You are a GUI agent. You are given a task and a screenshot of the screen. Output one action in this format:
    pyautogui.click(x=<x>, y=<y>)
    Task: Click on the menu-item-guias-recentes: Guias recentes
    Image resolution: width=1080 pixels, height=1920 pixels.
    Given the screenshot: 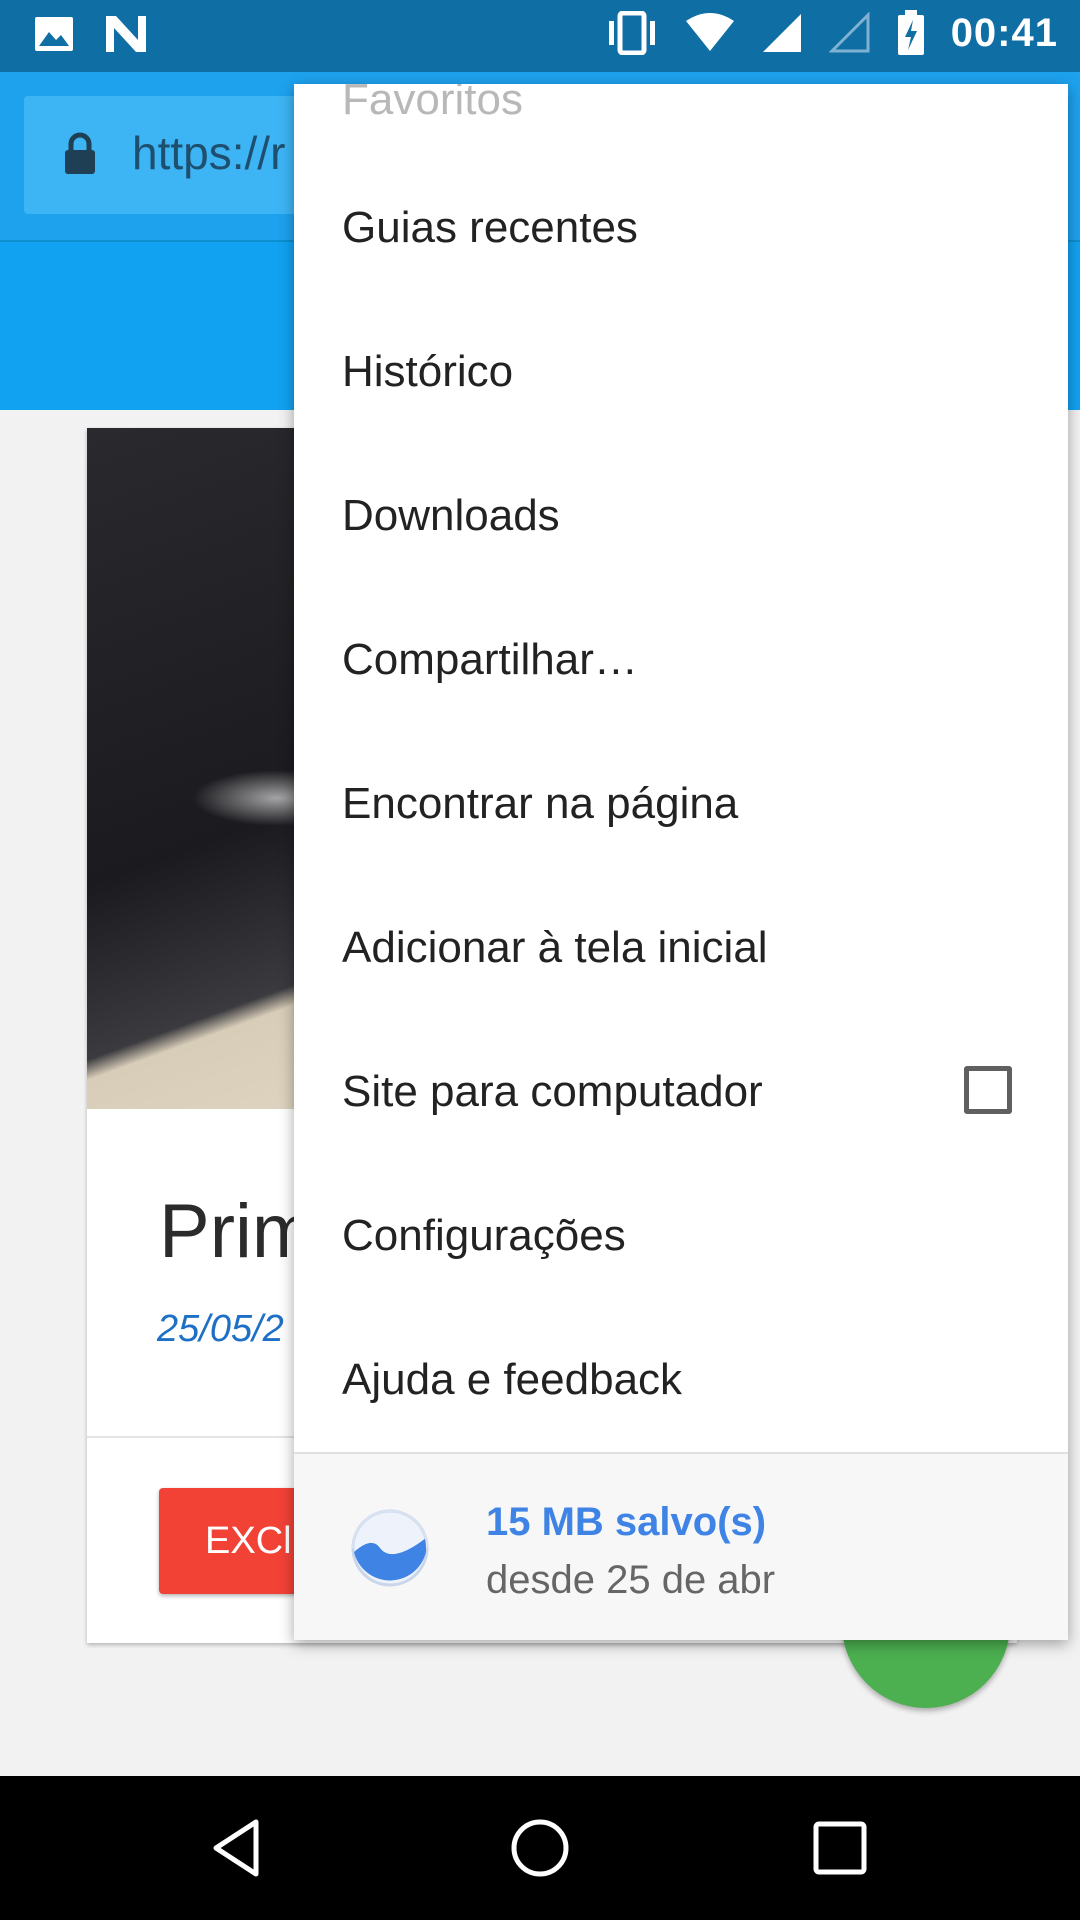 What is the action you would take?
    pyautogui.click(x=681, y=228)
    